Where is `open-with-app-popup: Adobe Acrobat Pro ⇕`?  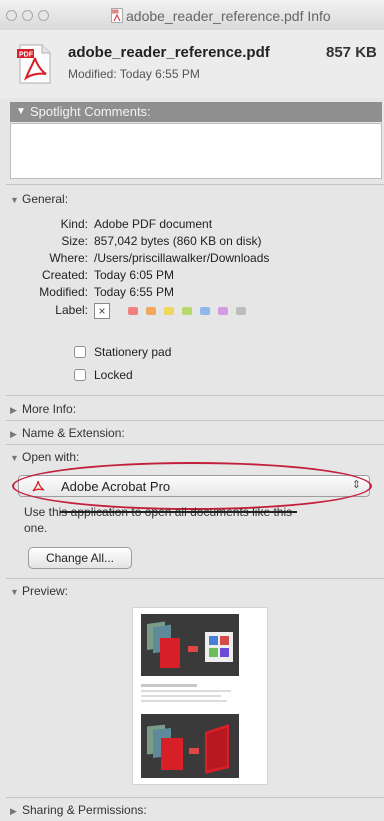 open-with-app-popup: Adobe Acrobat Pro ⇕ is located at coordinates (194, 486).